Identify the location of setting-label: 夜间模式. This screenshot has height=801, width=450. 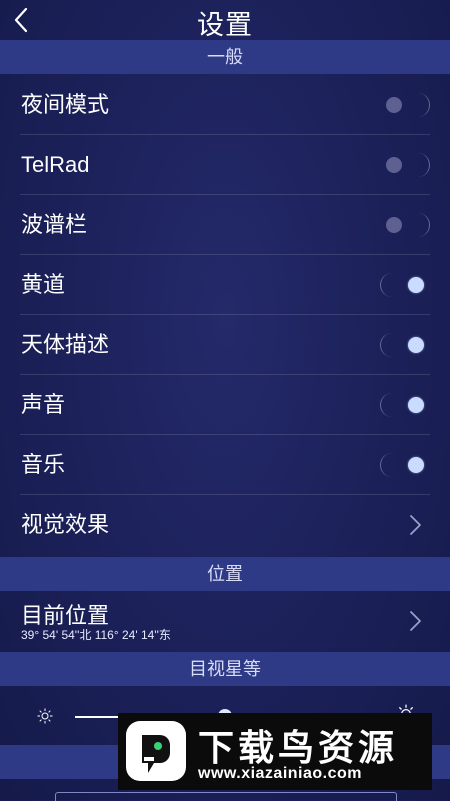
(65, 104).